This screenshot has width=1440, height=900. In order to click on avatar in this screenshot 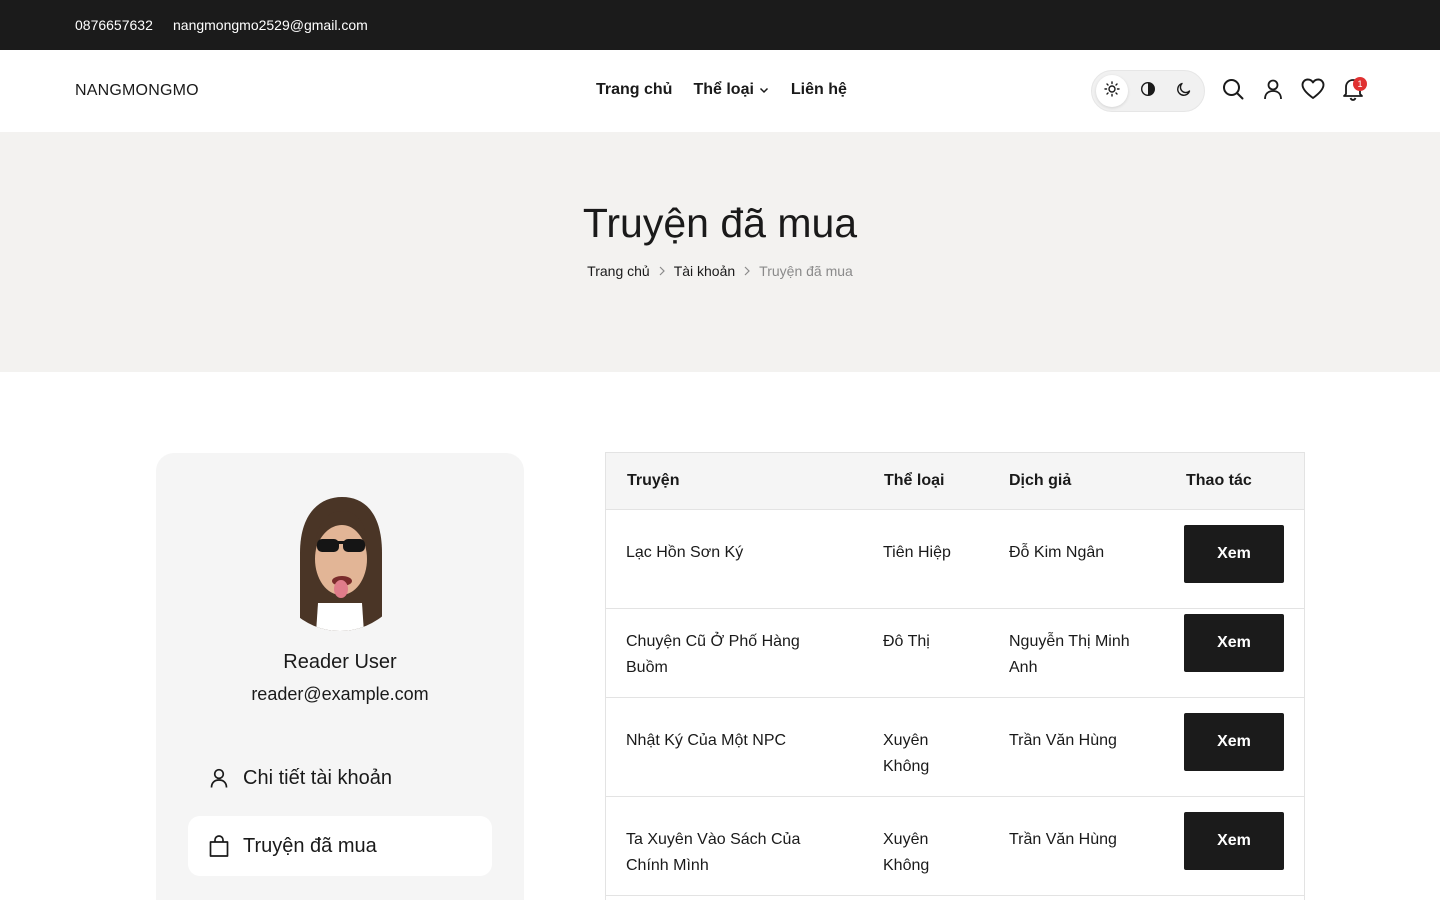, I will do `click(340, 563)`.